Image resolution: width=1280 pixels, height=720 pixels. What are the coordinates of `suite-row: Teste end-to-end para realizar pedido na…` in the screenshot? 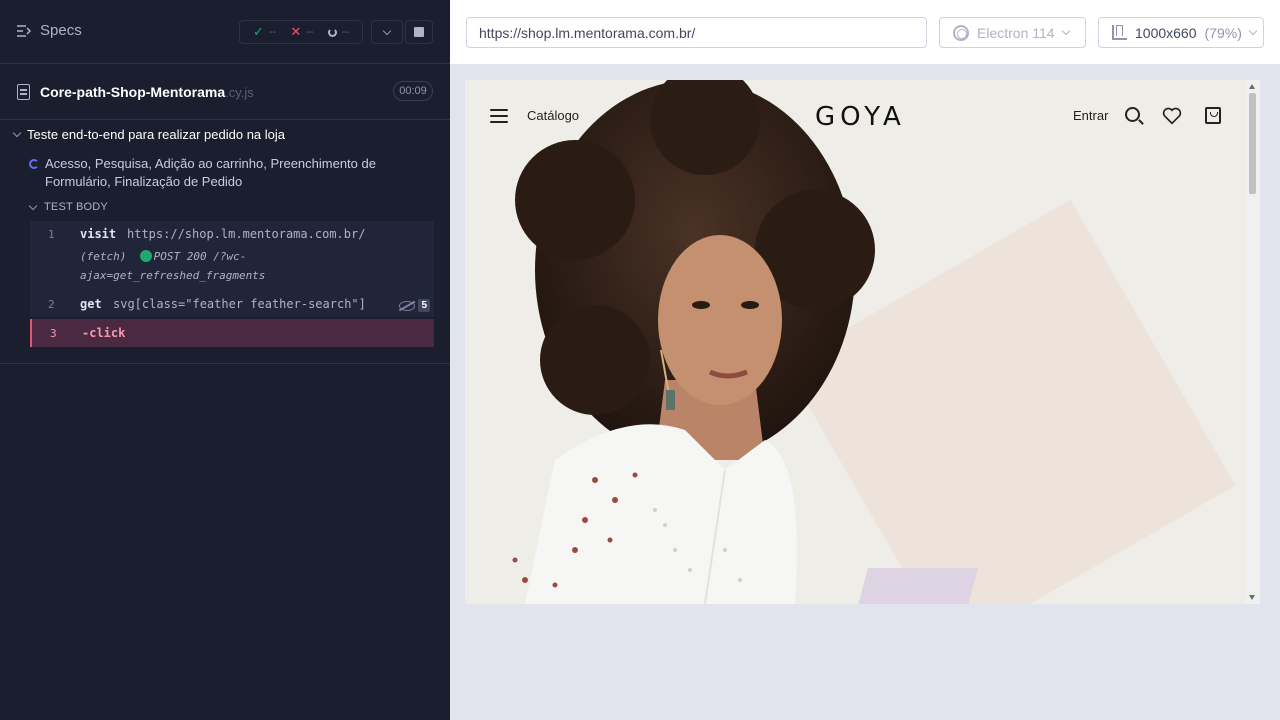 It's located at (149, 134).